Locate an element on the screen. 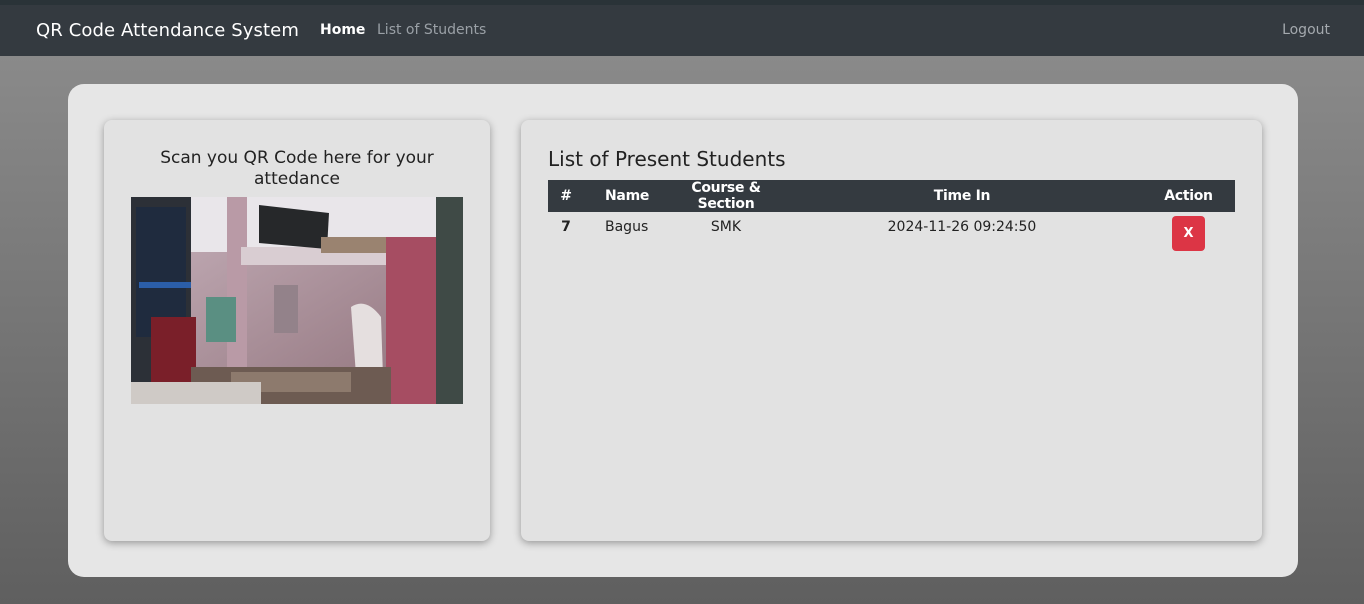  cell-action: X is located at coordinates (1188, 231).